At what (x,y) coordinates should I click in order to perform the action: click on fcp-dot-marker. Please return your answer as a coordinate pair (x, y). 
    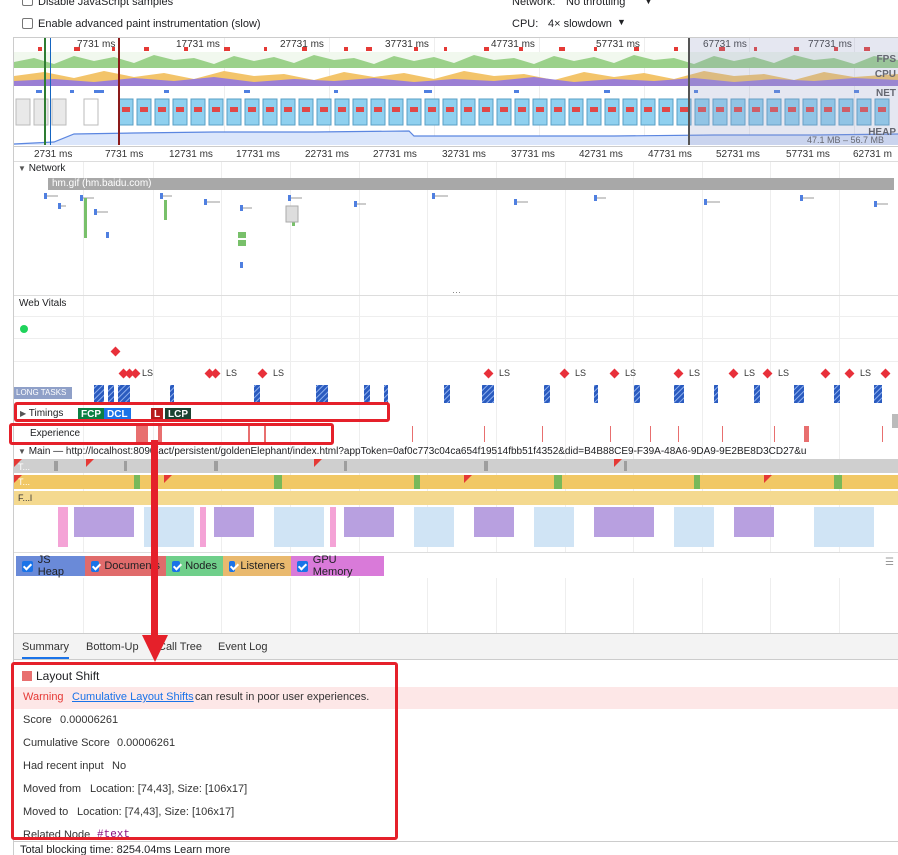
    Looking at the image, I should click on (24, 329).